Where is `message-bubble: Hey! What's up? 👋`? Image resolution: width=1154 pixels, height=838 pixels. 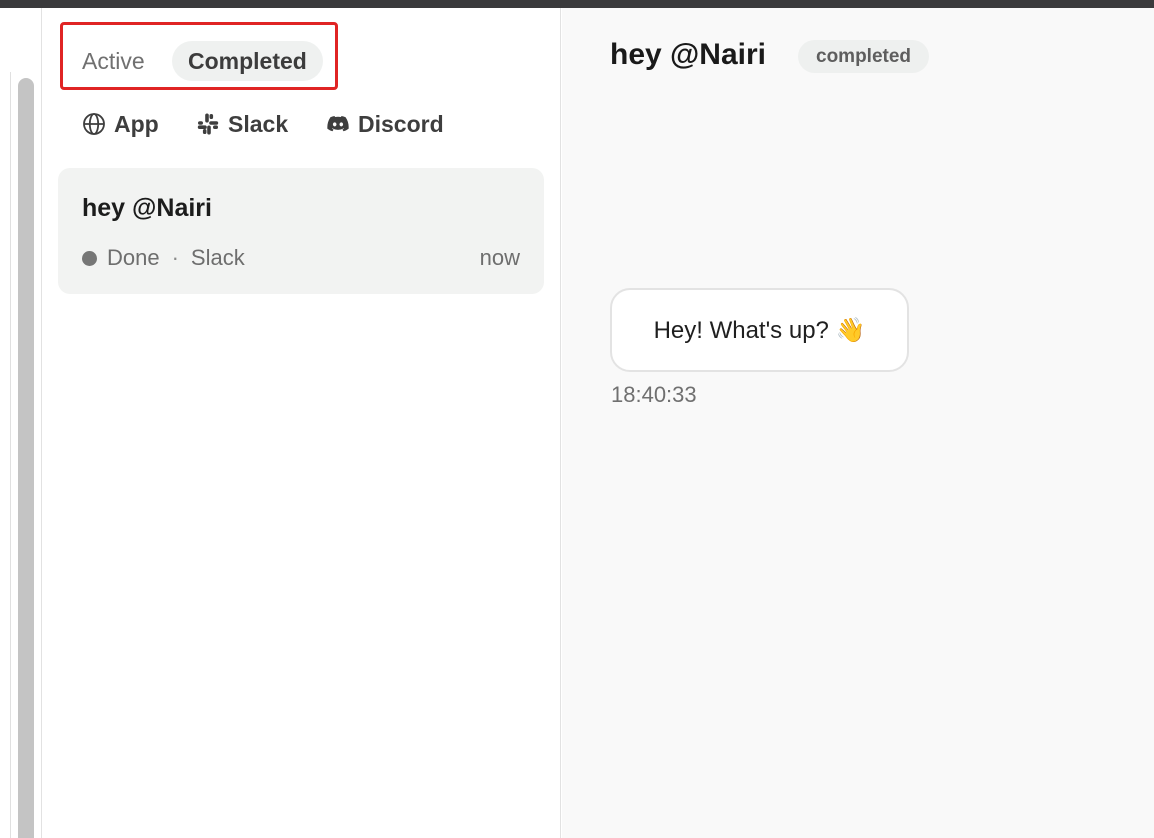 message-bubble: Hey! What's up? 👋 is located at coordinates (759, 330).